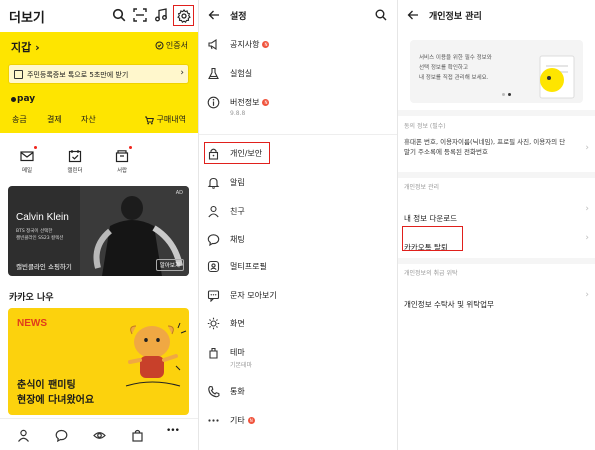 The height and width of the screenshot is (450, 595). Describe the element at coordinates (253, 295) in the screenshot. I see `menu-label: 문자 모아보기` at that location.